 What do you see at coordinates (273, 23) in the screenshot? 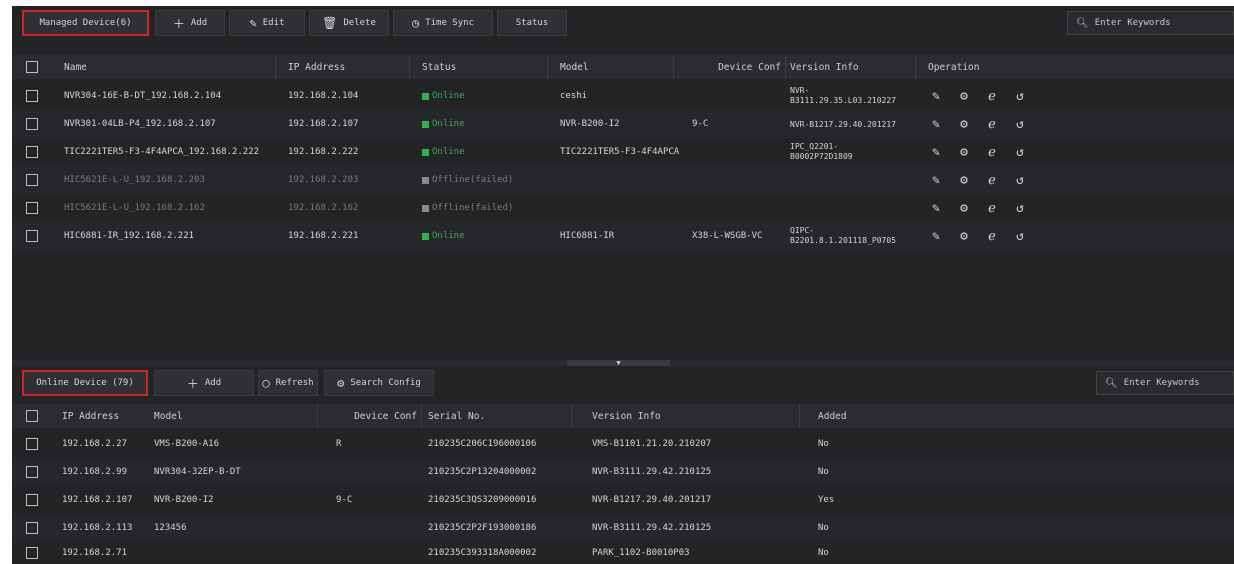
I see `edit-label: Edit` at bounding box center [273, 23].